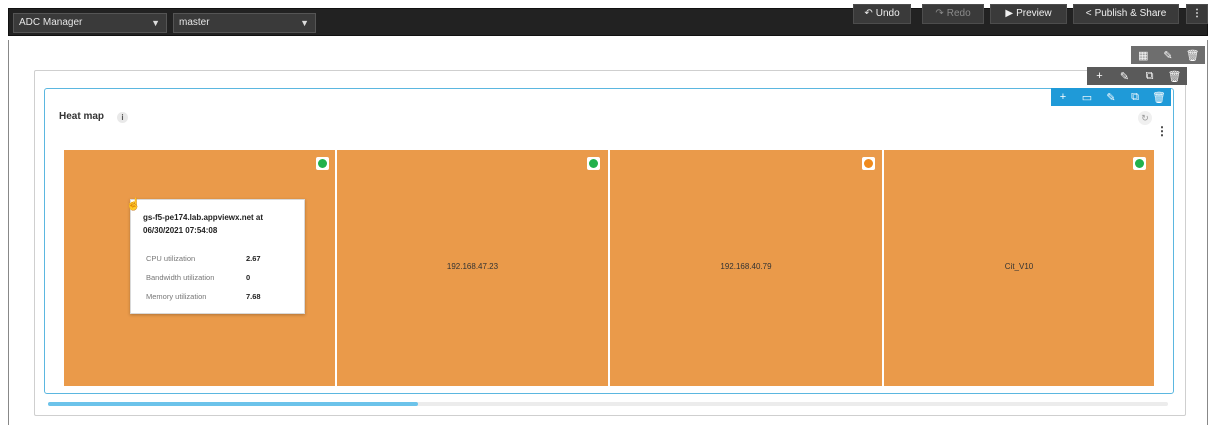 The width and height of the screenshot is (1216, 425). Describe the element at coordinates (82, 116) in the screenshot. I see `widget-title: Heat map` at that location.